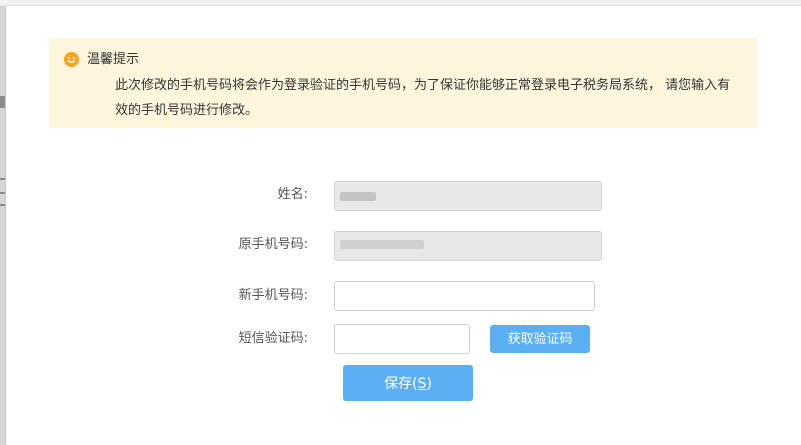 The width and height of the screenshot is (801, 445). Describe the element at coordinates (292, 194) in the screenshot. I see `name-label: 姓名:` at that location.